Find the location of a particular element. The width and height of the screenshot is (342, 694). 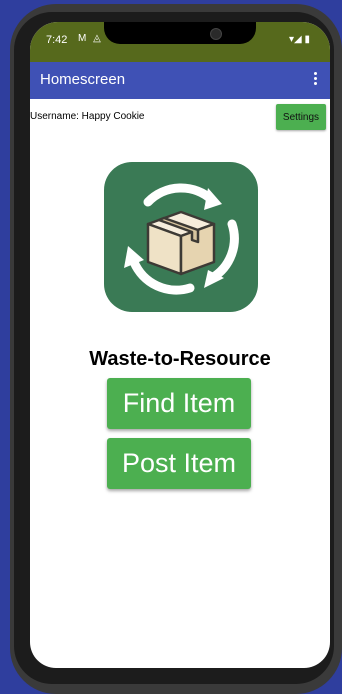

app-logo is located at coordinates (181, 237).